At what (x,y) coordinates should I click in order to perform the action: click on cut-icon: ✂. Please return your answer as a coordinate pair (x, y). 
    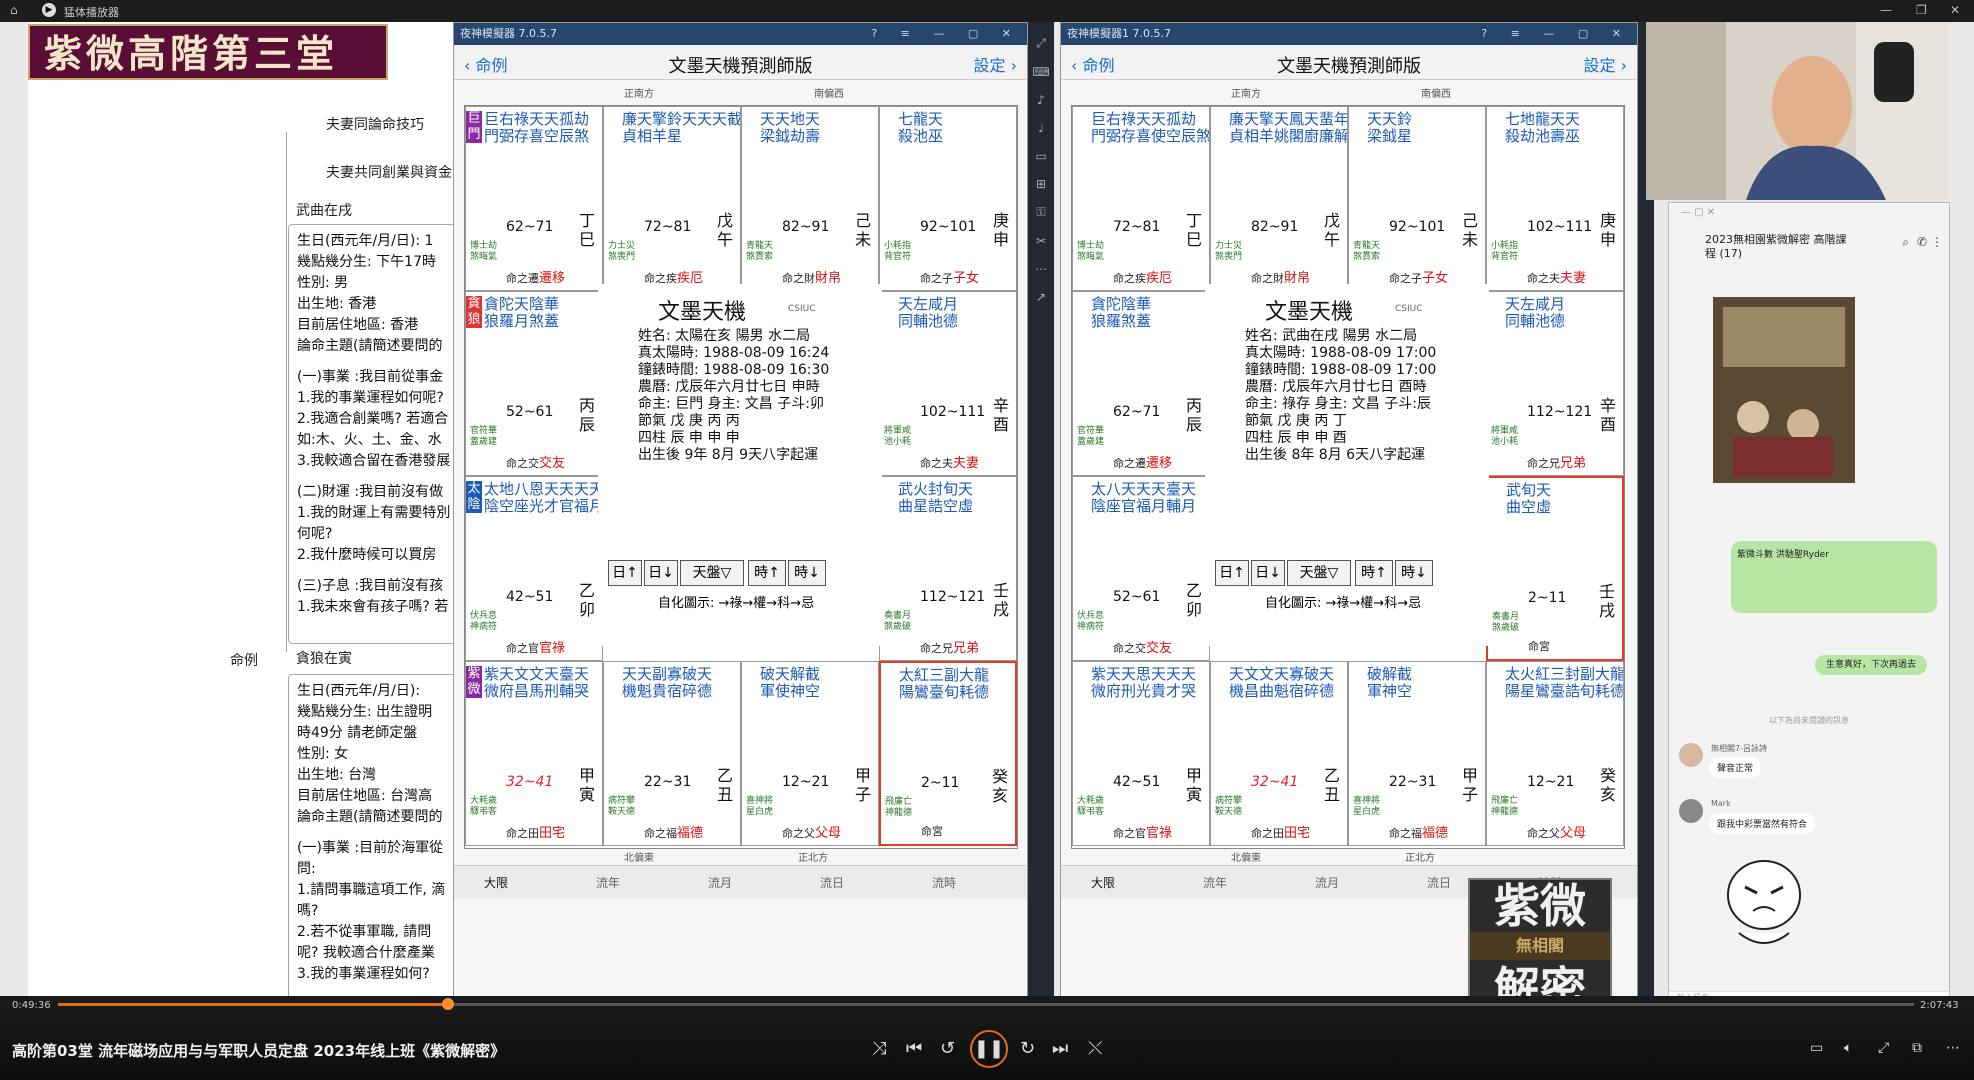
    Looking at the image, I should click on (1041, 241).